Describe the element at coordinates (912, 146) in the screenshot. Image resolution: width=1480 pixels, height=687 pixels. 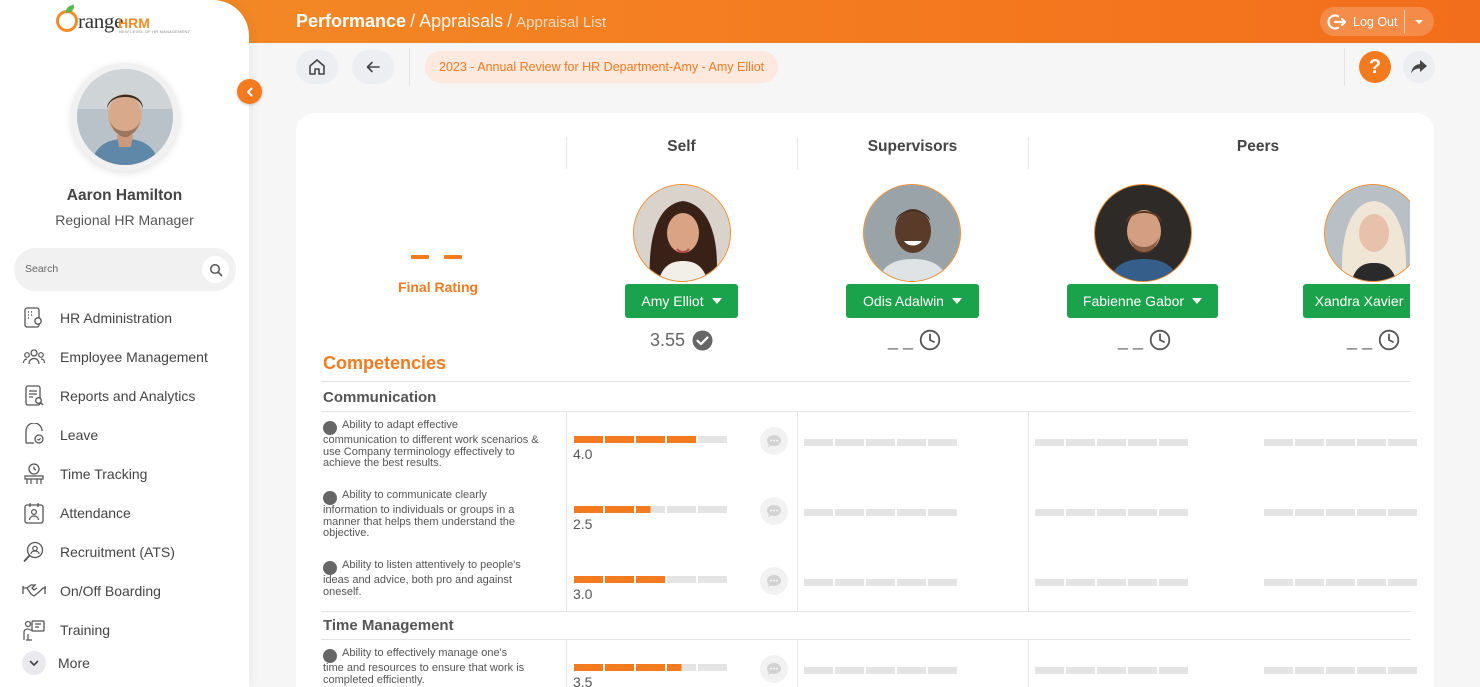
I see `column-header-supervisors: Supervisors` at that location.